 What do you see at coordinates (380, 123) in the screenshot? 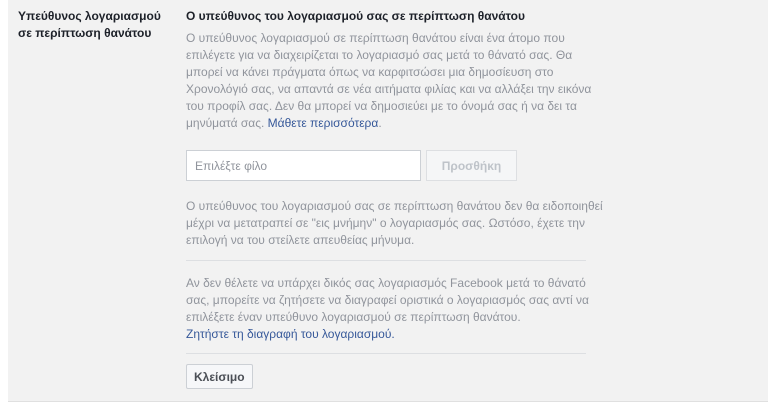
I see `description-period: .` at bounding box center [380, 123].